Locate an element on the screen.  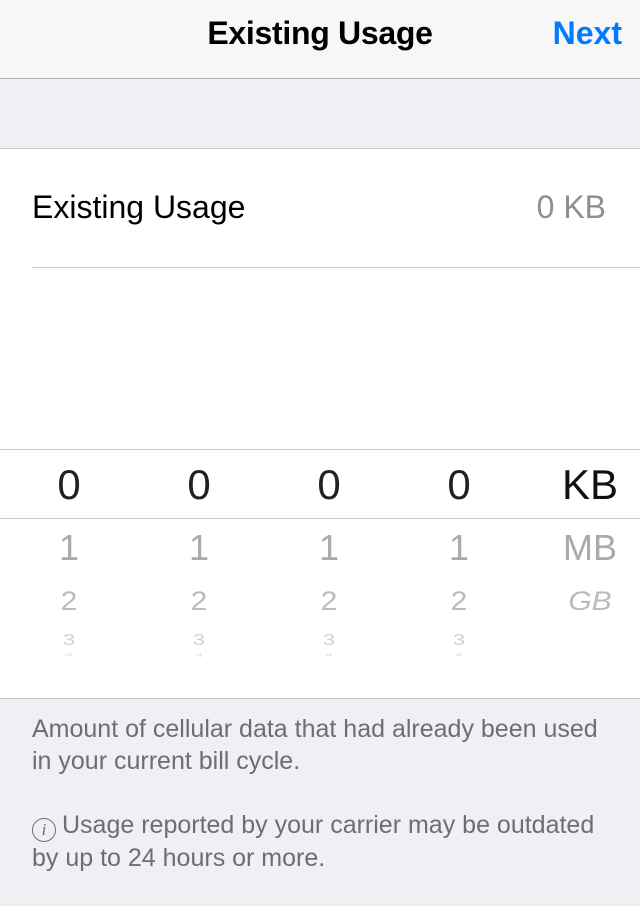
page-title: Existing Usage is located at coordinates (320, 33).